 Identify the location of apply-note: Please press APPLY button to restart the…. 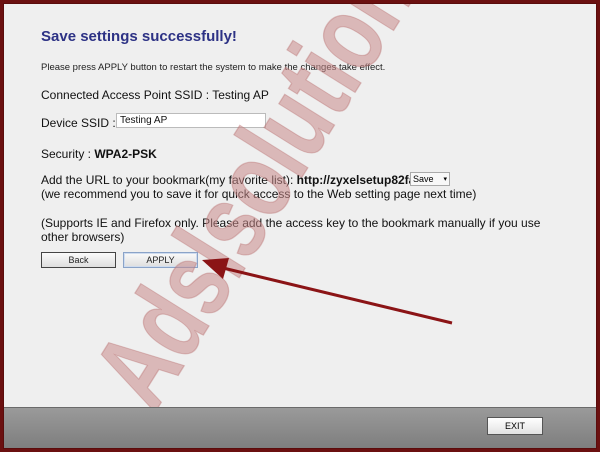
(213, 67).